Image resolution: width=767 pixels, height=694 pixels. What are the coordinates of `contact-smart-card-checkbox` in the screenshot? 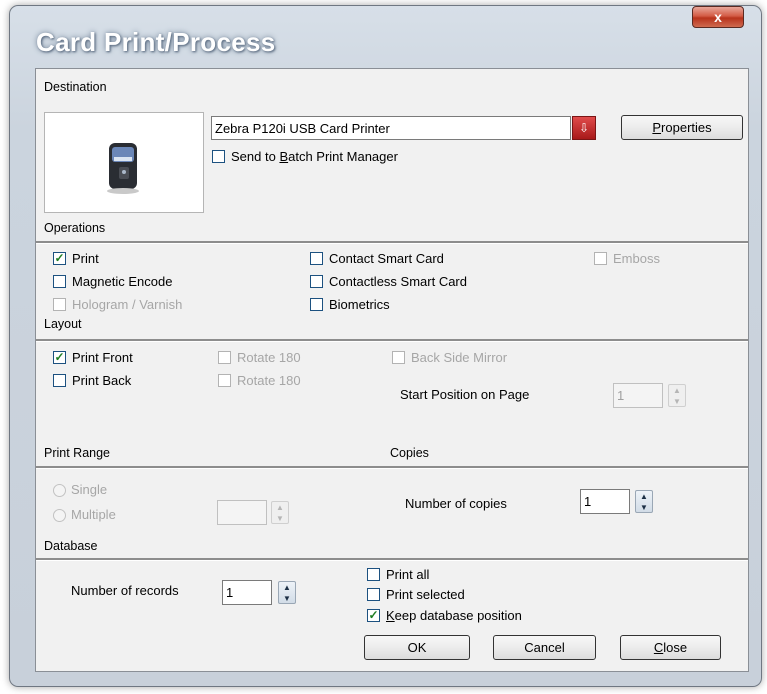 It's located at (316, 258).